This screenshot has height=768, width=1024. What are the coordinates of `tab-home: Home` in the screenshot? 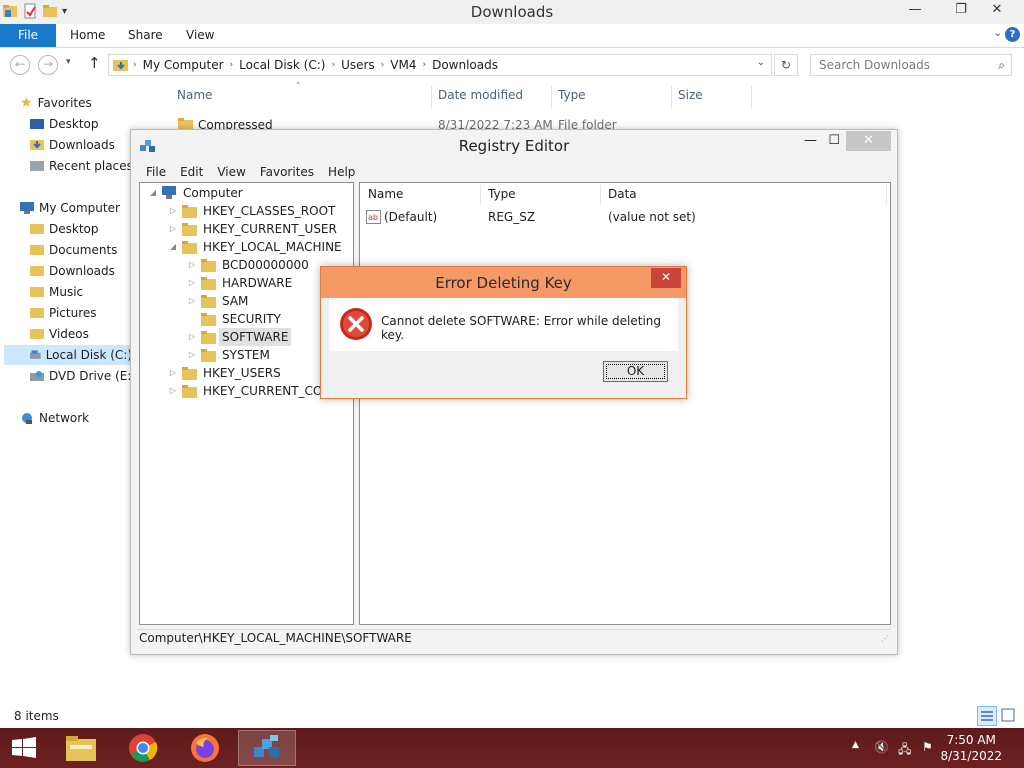 It's located at (87, 35).